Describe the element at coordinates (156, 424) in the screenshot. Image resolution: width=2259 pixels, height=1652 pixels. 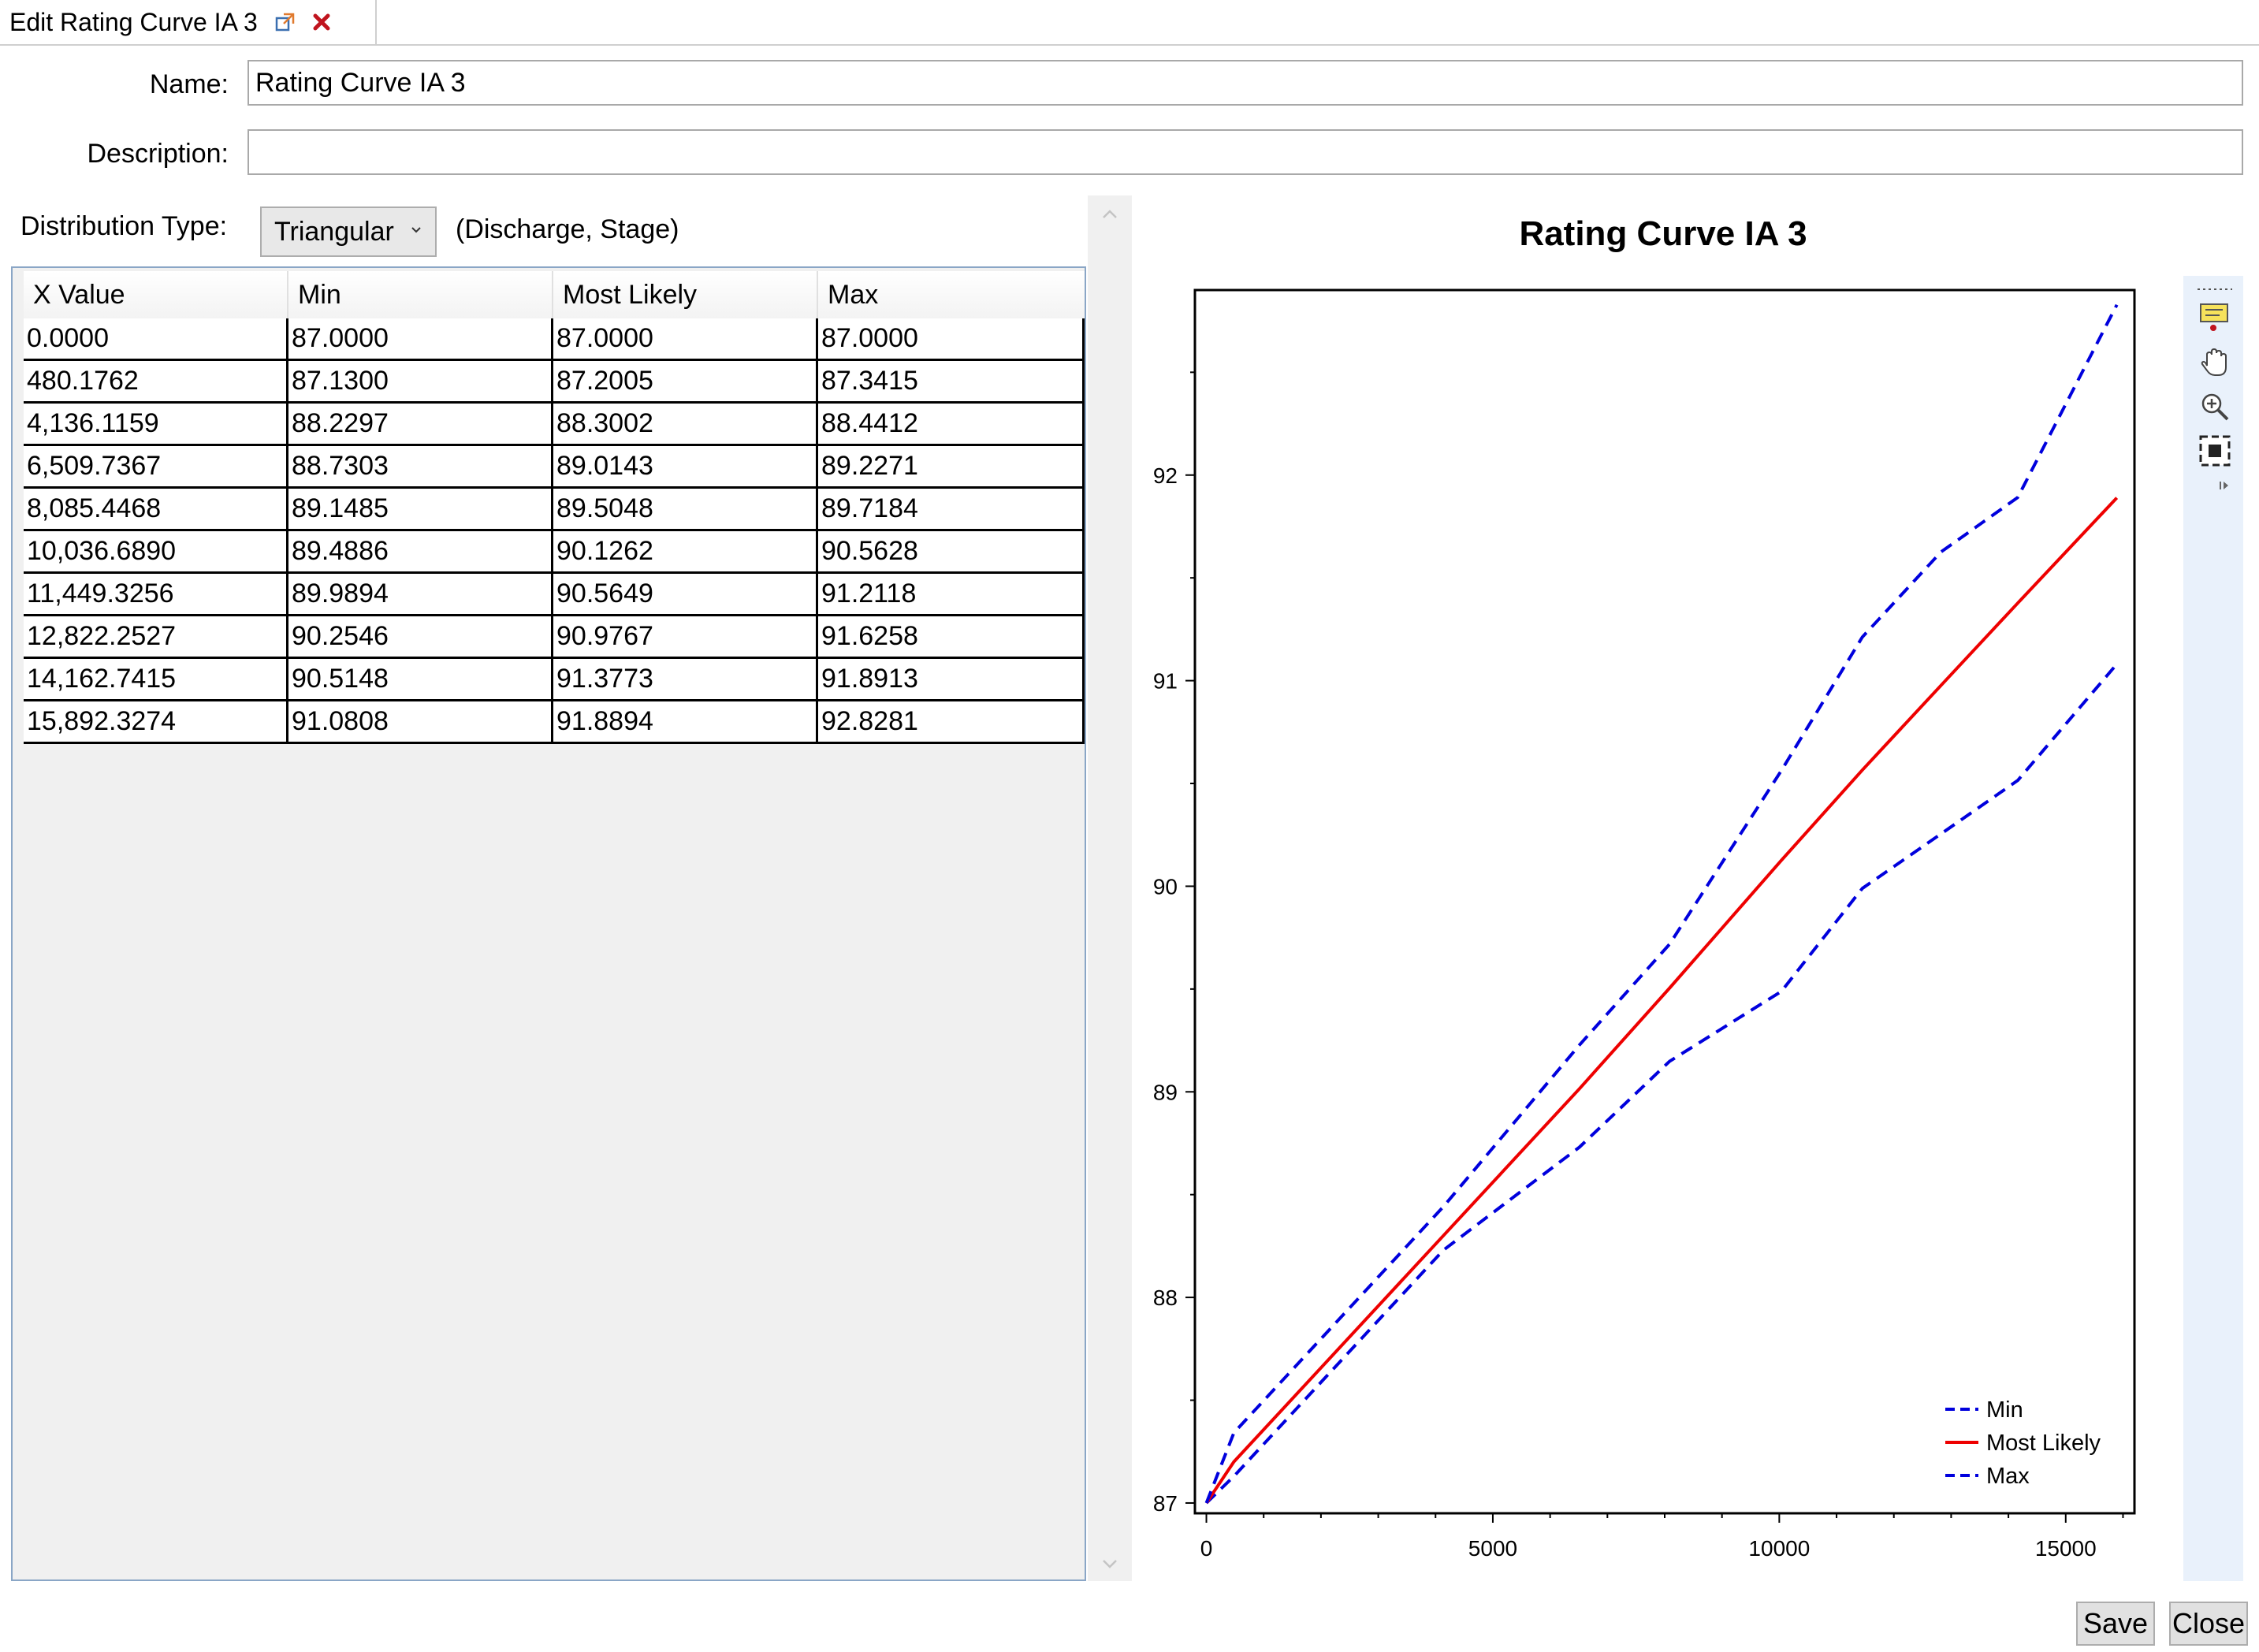
I see `cell-x-value: 4,136.1159` at that location.